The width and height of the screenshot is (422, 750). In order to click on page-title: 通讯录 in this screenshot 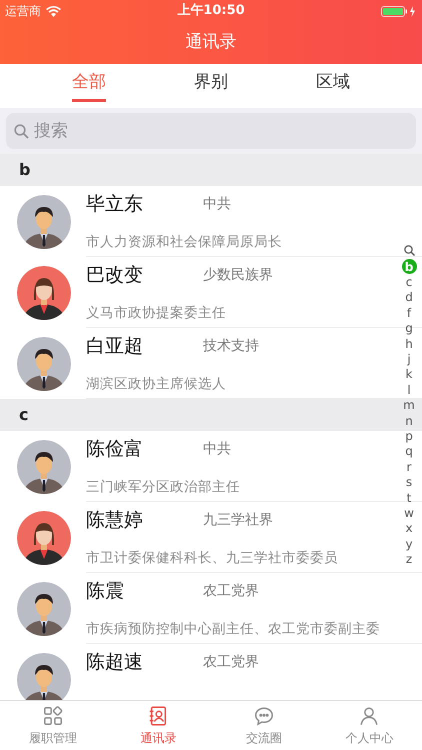, I will do `click(211, 42)`.